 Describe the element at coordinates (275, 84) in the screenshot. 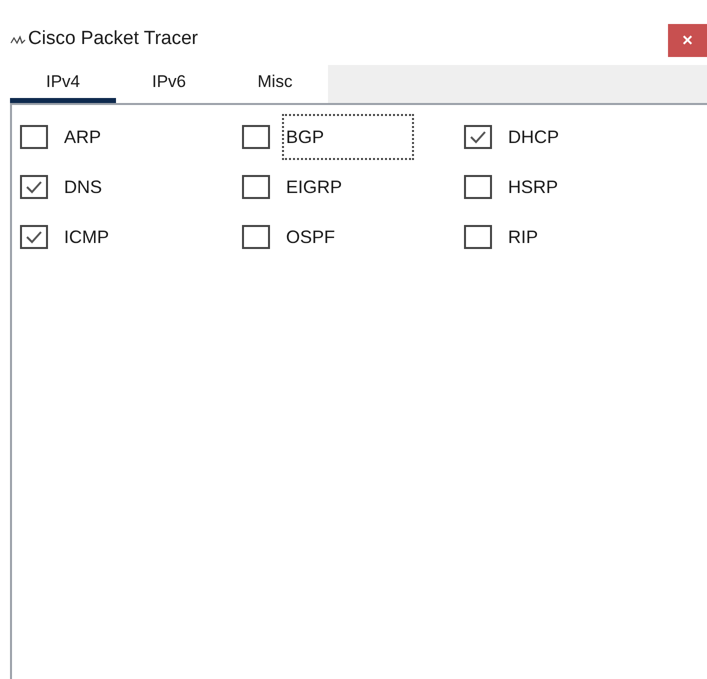

I see `tab: Misc` at that location.